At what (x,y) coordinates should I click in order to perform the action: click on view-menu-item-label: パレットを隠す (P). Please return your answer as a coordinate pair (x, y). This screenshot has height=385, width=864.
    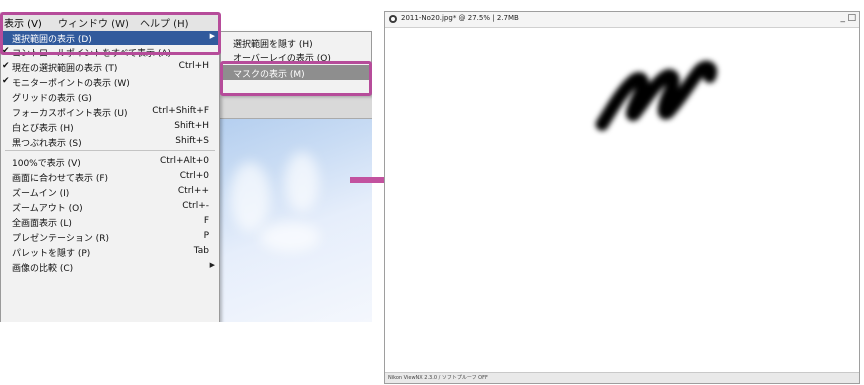
    Looking at the image, I should click on (51, 254).